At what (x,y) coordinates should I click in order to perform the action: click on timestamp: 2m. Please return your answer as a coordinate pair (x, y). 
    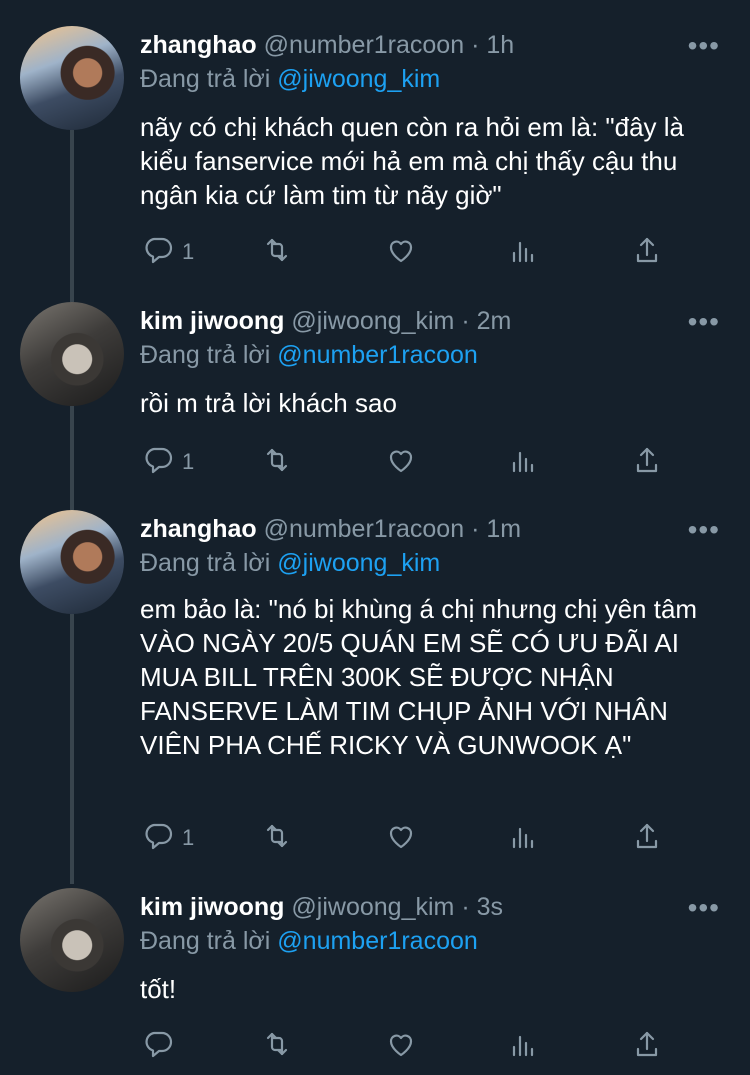
    Looking at the image, I should click on (494, 321).